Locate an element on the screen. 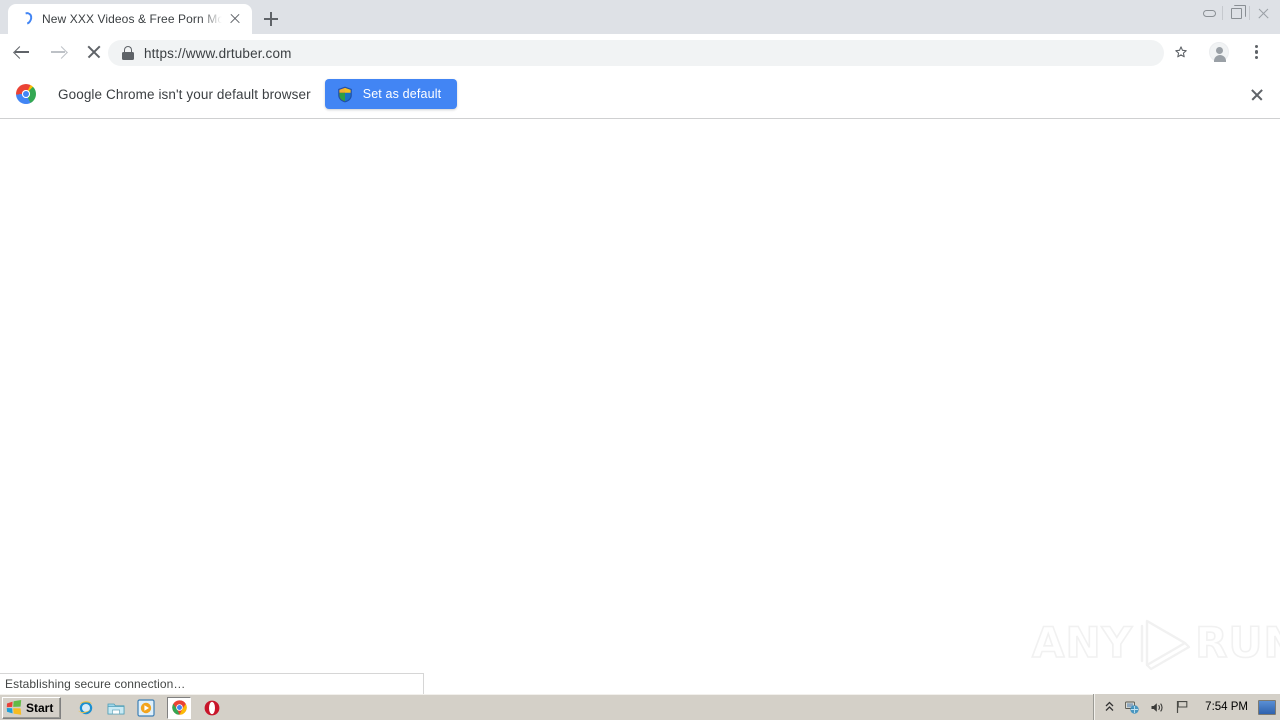 This screenshot has height=720, width=1280. chrome-menu-button is located at coordinates (1257, 52).